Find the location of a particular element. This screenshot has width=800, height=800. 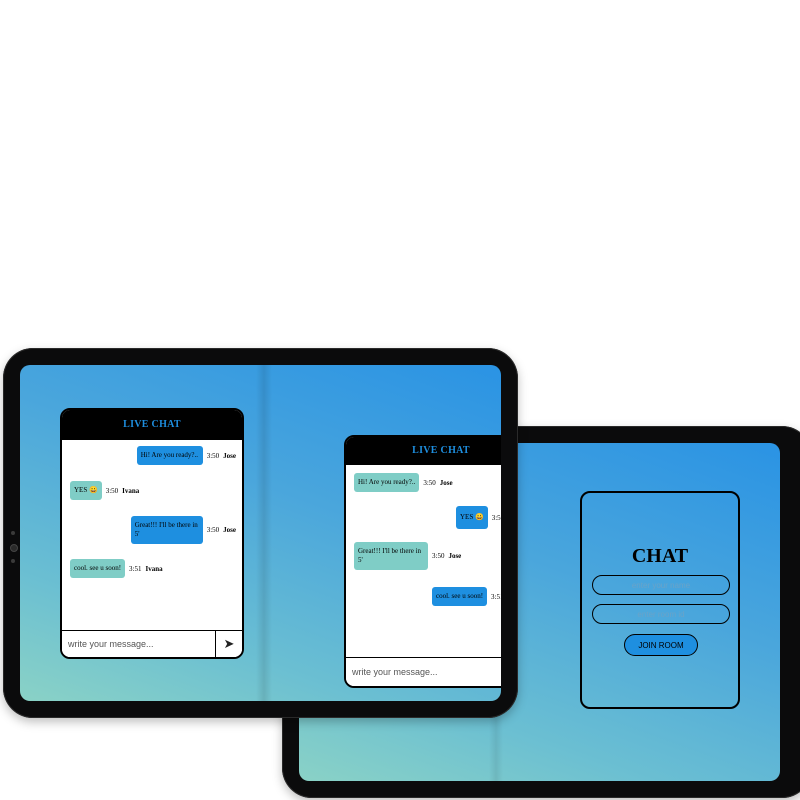

send-button: ➤ is located at coordinates (228, 644).